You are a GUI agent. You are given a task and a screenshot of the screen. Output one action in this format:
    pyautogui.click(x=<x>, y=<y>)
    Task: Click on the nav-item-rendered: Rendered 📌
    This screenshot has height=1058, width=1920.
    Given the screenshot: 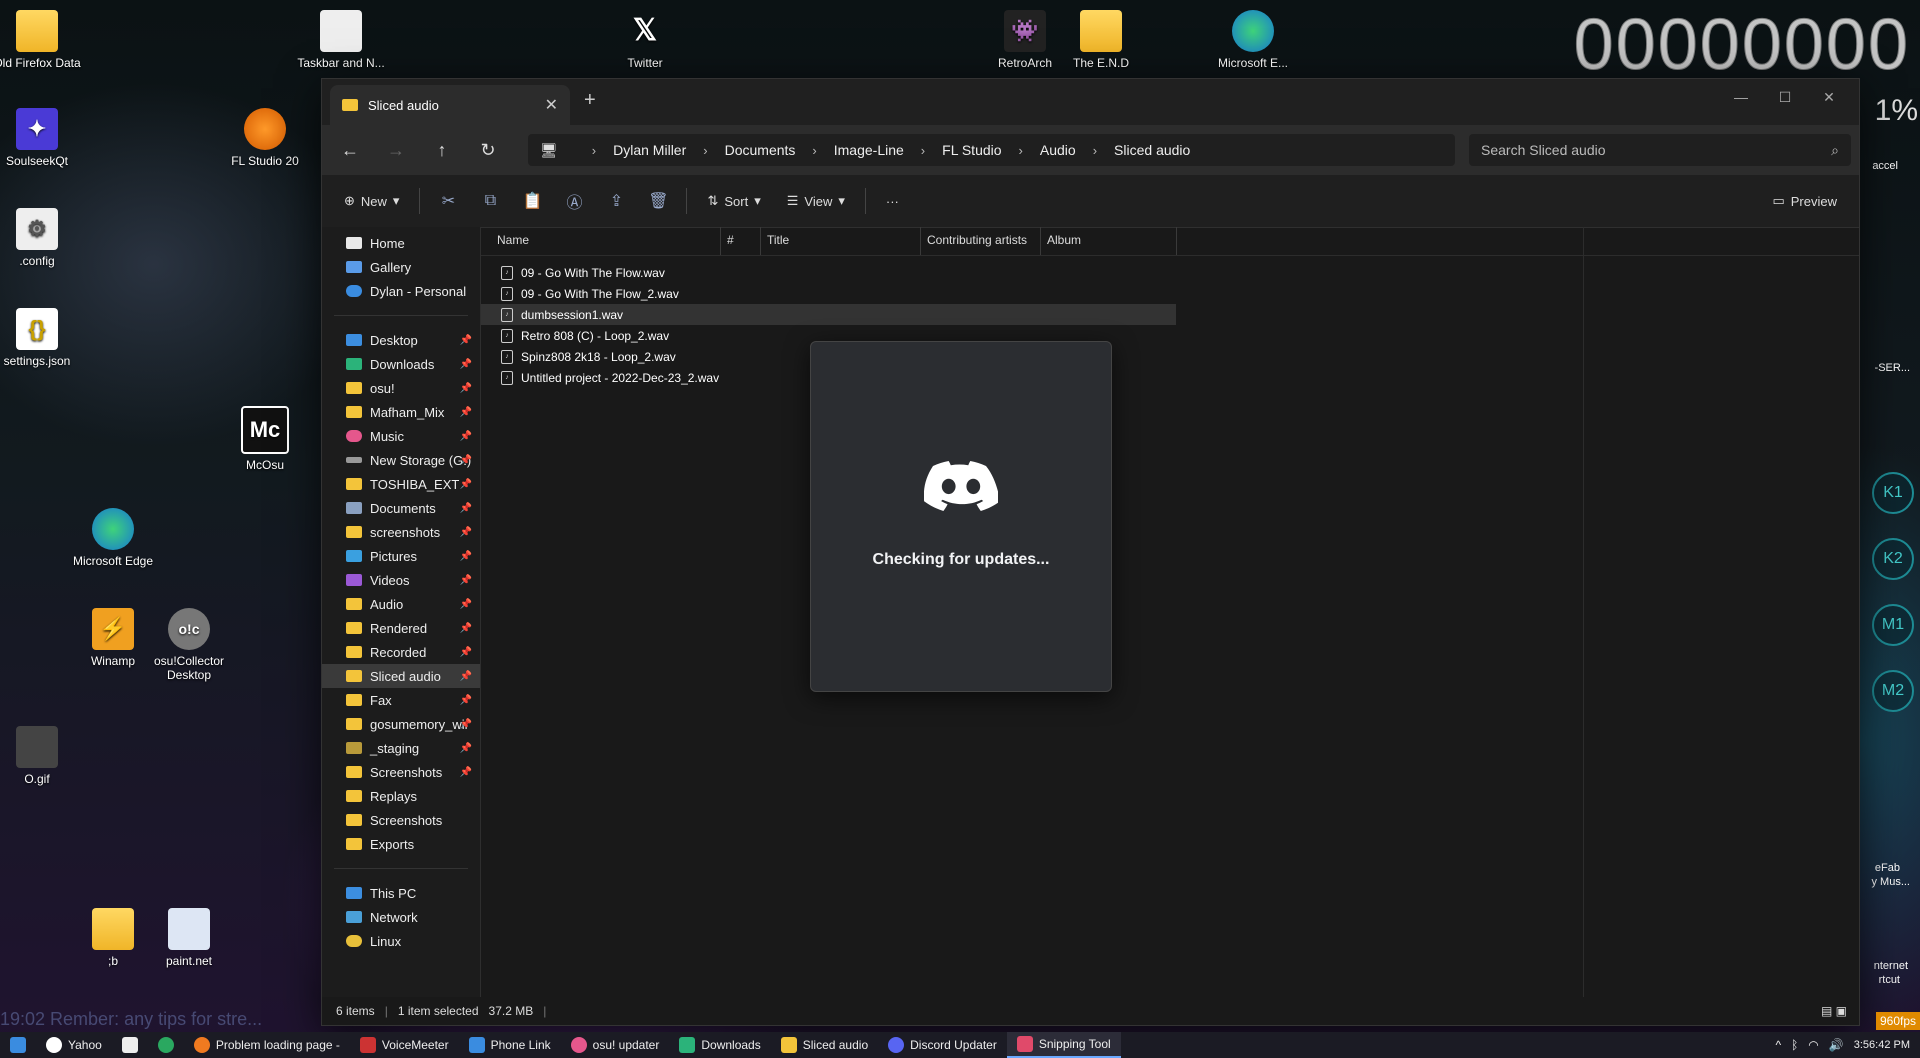 What is the action you would take?
    pyautogui.click(x=401, y=628)
    